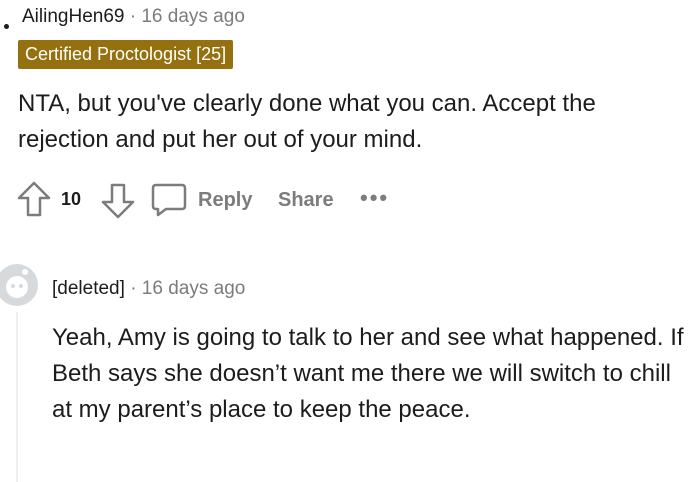  Describe the element at coordinates (73, 16) in the screenshot. I see `username-link: AilingHen69` at that location.